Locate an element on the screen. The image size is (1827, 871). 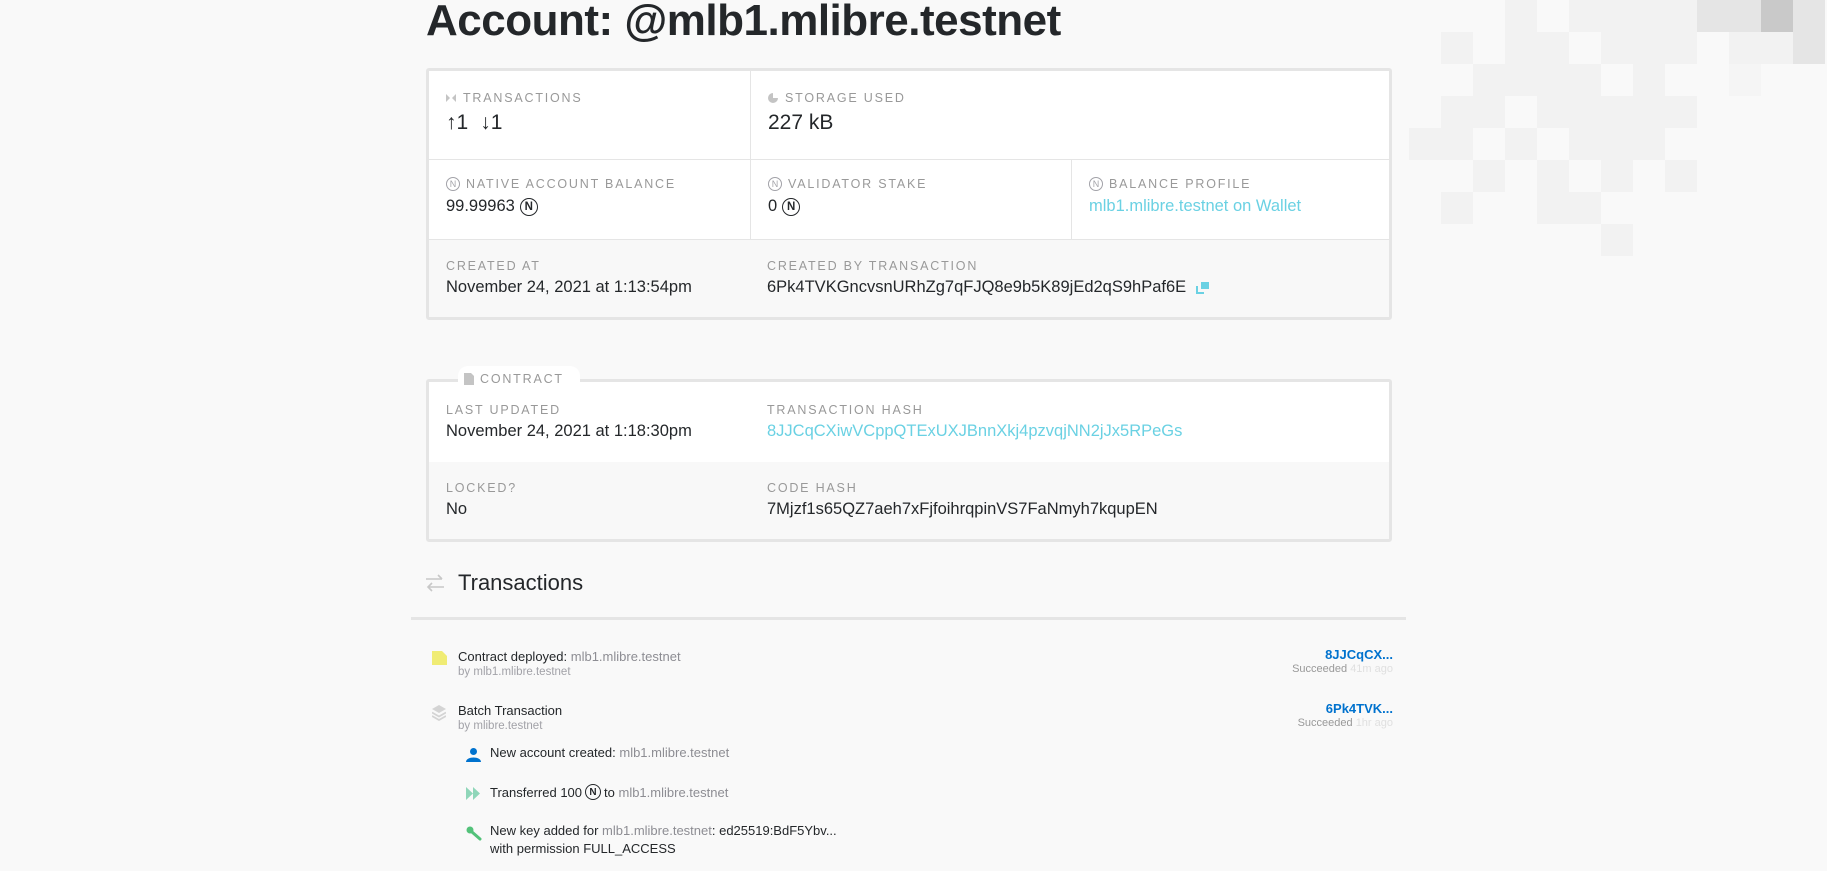
validator-stake-value: 0 N is located at coordinates (784, 206).